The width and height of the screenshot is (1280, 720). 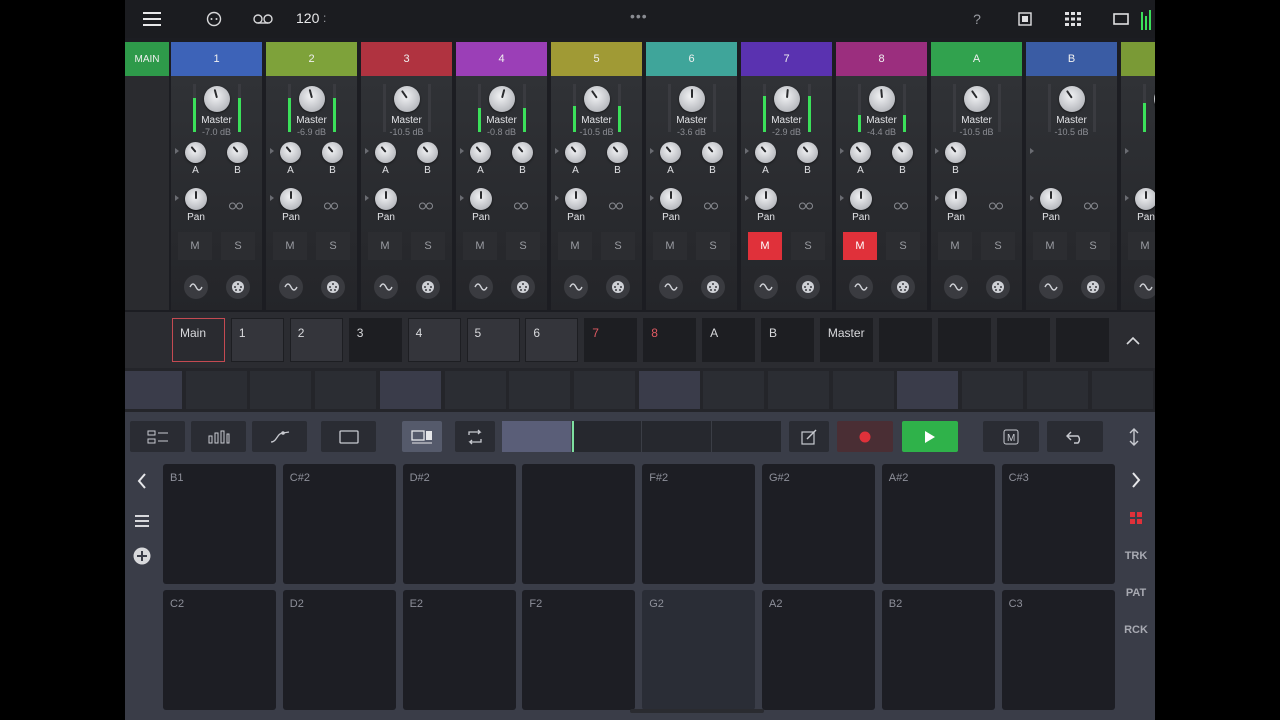 I want to click on loop-toggle-icon, so click(x=475, y=436).